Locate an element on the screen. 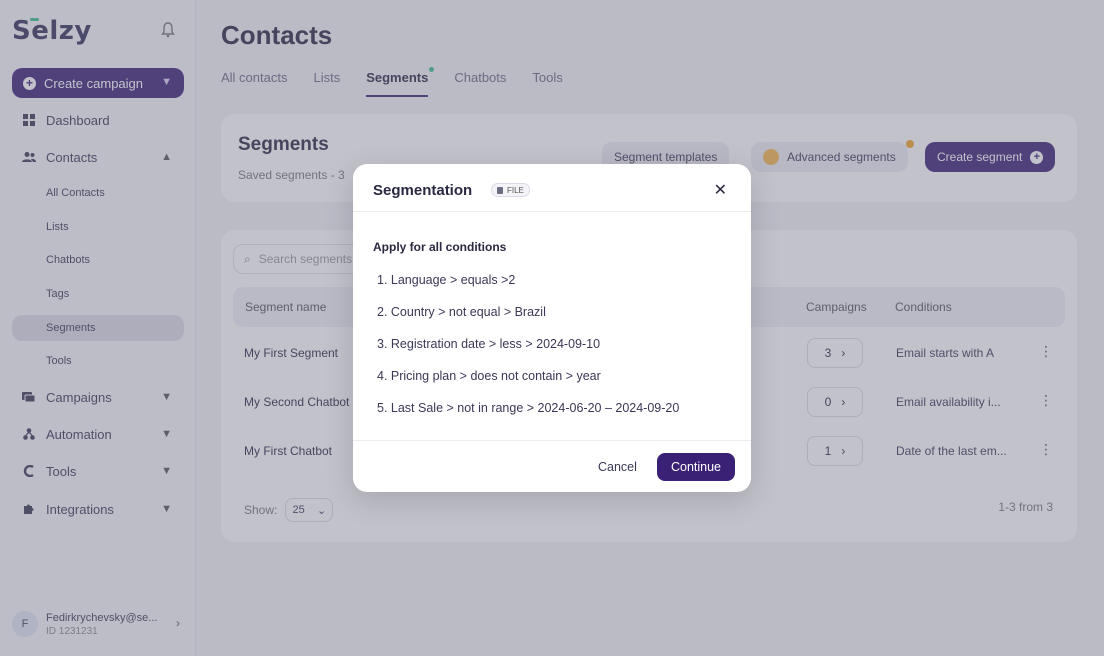 Image resolution: width=1104 pixels, height=656 pixels. file-badge-label: FILE is located at coordinates (515, 190).